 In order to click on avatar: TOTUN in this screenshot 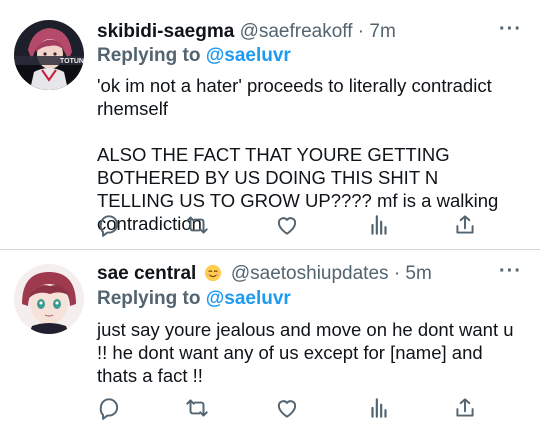, I will do `click(49, 55)`.